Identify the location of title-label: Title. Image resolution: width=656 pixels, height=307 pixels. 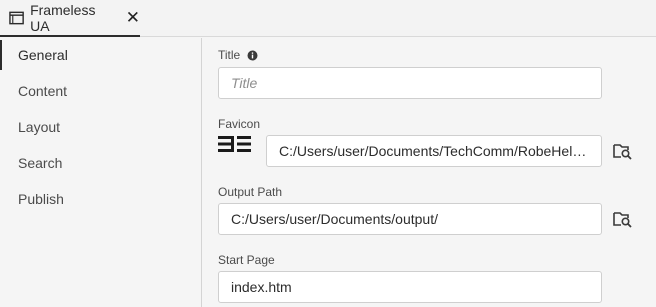
(238, 55).